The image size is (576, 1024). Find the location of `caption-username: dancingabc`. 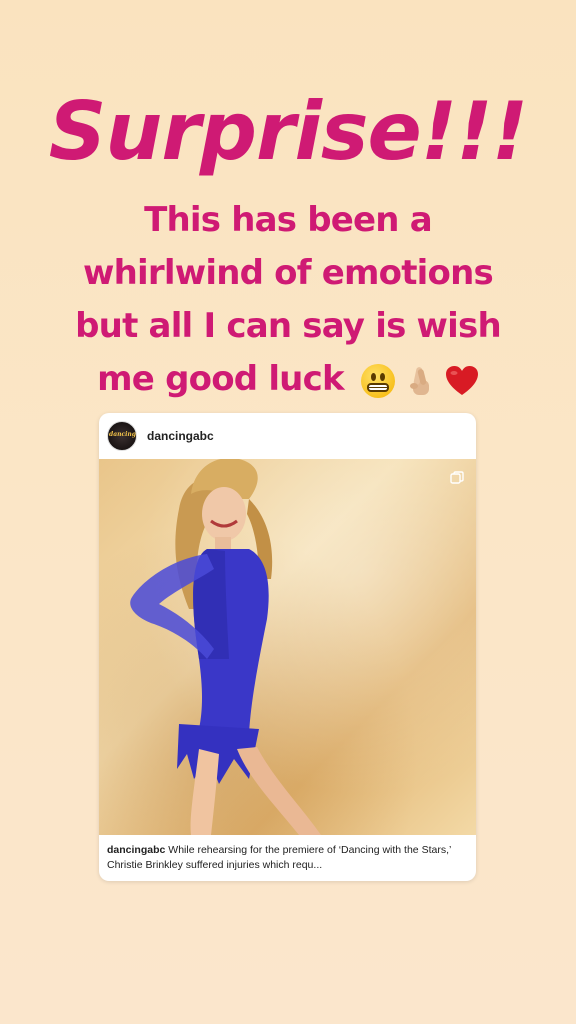

caption-username: dancingabc is located at coordinates (136, 850).